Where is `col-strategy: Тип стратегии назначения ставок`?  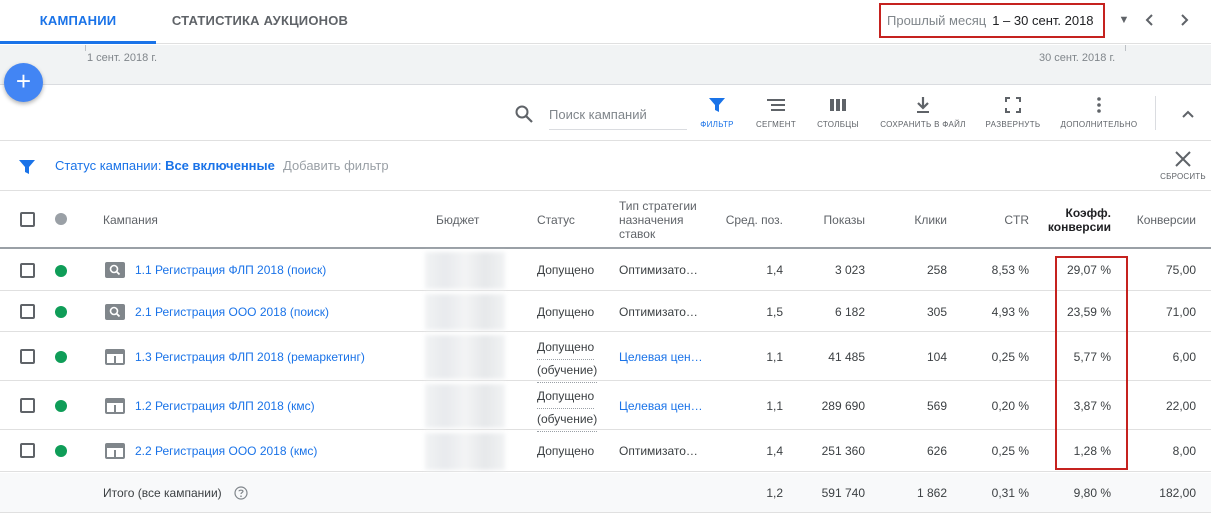 col-strategy: Тип стратегии назначения ставок is located at coordinates (658, 220).